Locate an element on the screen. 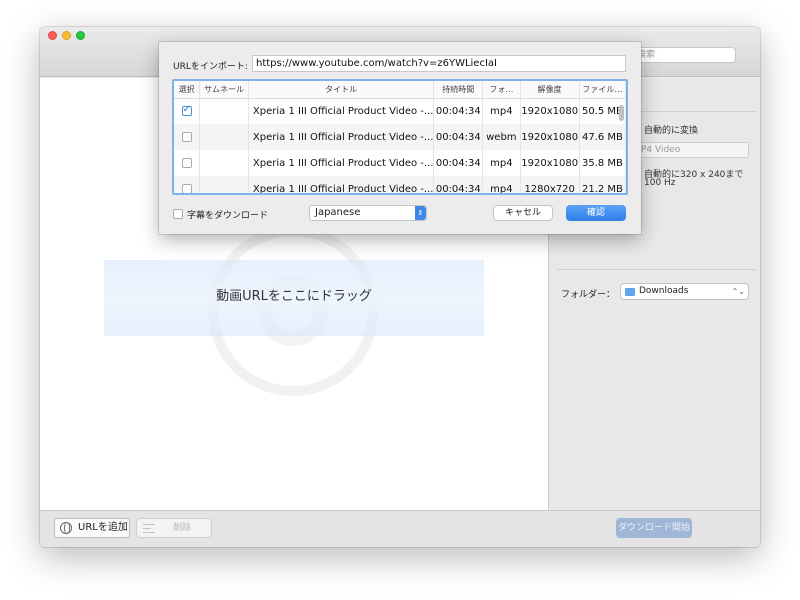 Image resolution: width=800 pixels, height=600 pixels. download-subtitles-label: 字幕をダウンロード is located at coordinates (228, 216).